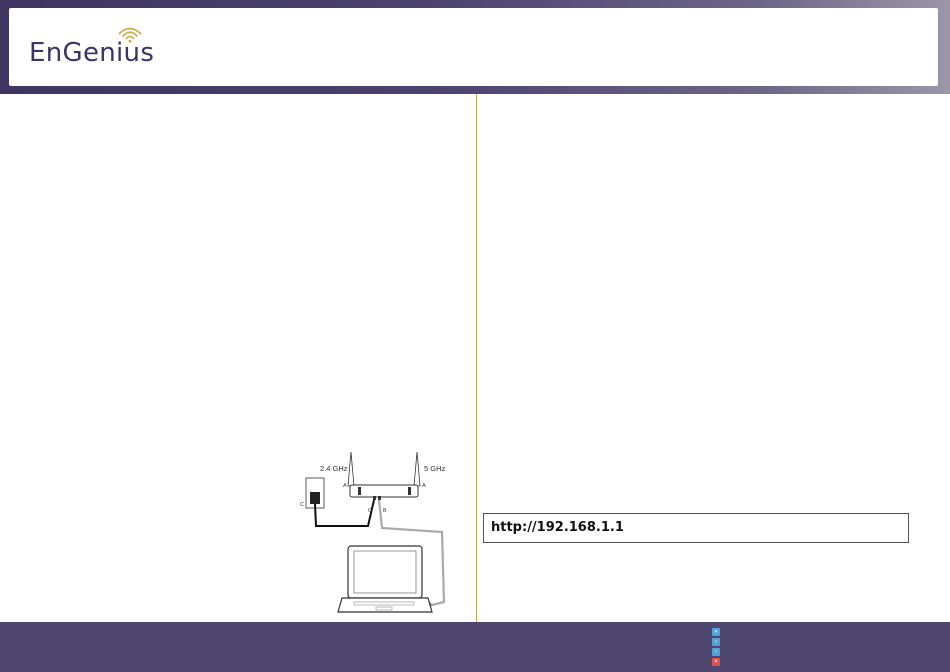  What do you see at coordinates (345, 486) in the screenshot?
I see `antenna-label-a-left: A` at bounding box center [345, 486].